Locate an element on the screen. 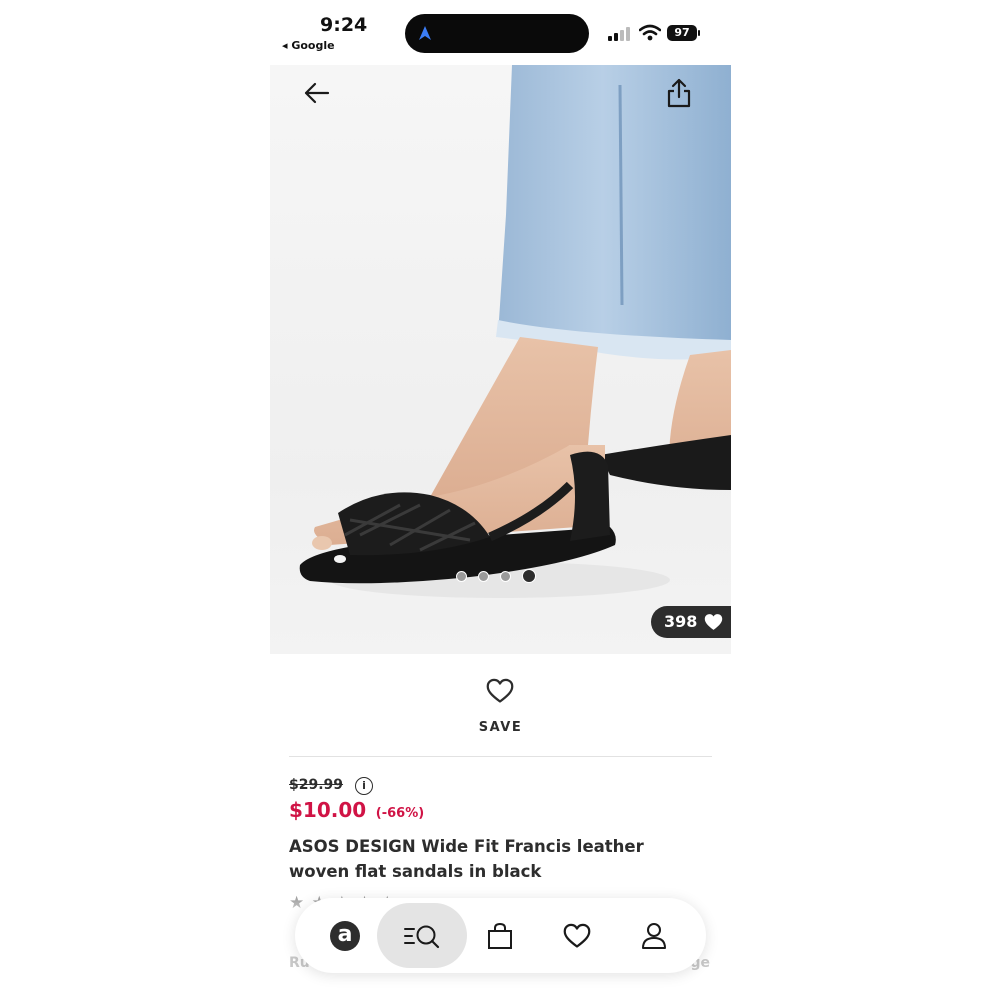 The image size is (1000, 1000). heart-outline-icon is located at coordinates (500, 691).